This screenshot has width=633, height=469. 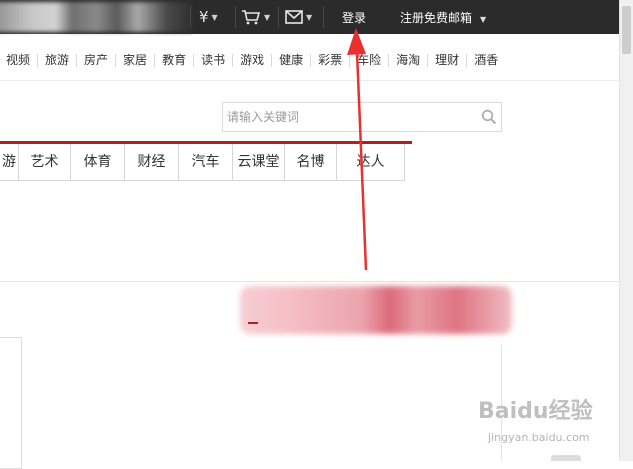 What do you see at coordinates (407, 60) in the screenshot?
I see `channel-link: 海淘` at bounding box center [407, 60].